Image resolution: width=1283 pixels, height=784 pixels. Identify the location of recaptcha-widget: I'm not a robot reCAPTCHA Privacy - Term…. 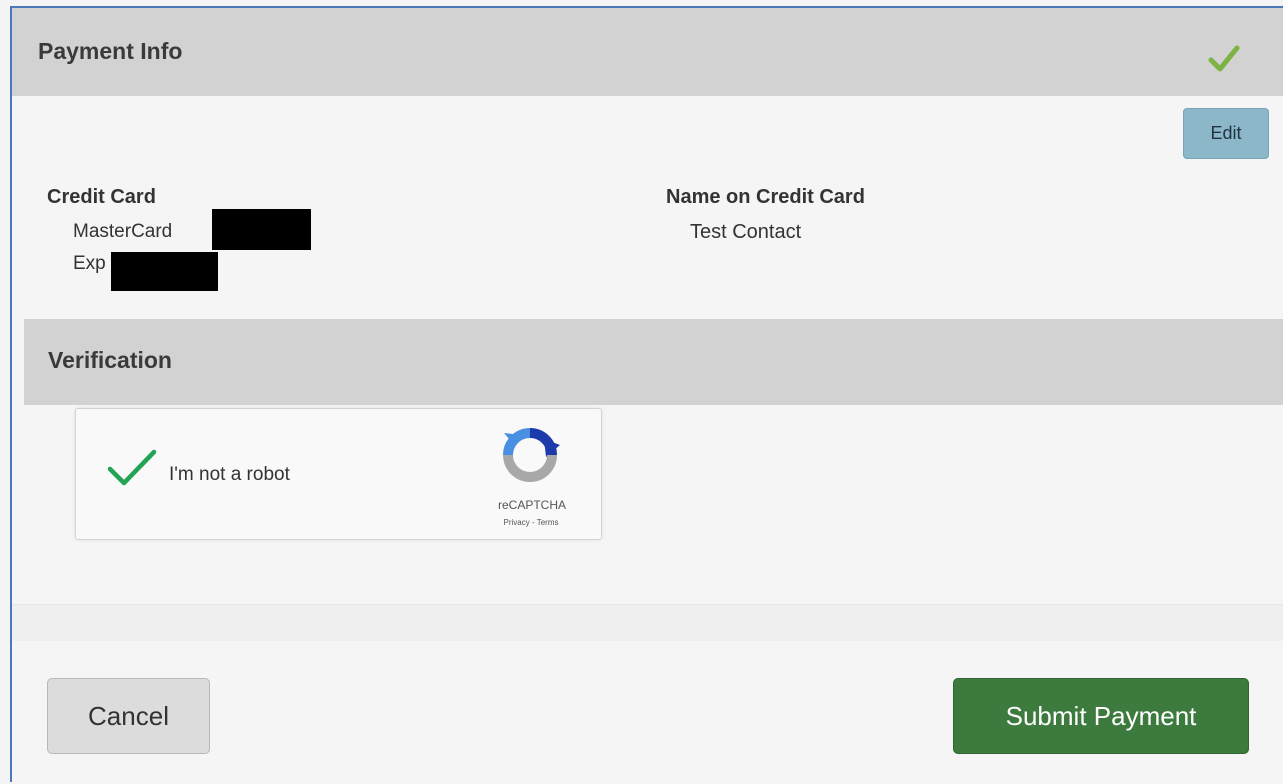
(338, 474).